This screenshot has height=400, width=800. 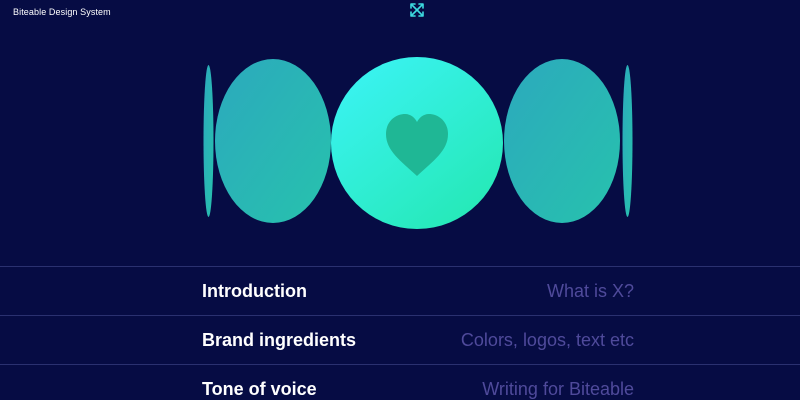 I want to click on nav-item-title: Tone of voice, so click(x=259, y=389).